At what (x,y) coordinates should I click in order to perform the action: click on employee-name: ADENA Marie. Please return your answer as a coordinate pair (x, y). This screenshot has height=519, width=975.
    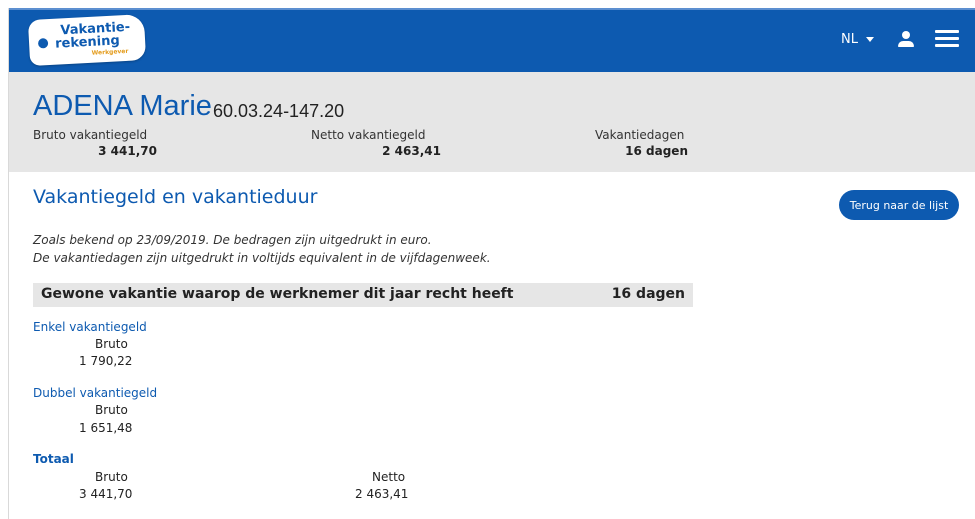
    Looking at the image, I should click on (122, 106).